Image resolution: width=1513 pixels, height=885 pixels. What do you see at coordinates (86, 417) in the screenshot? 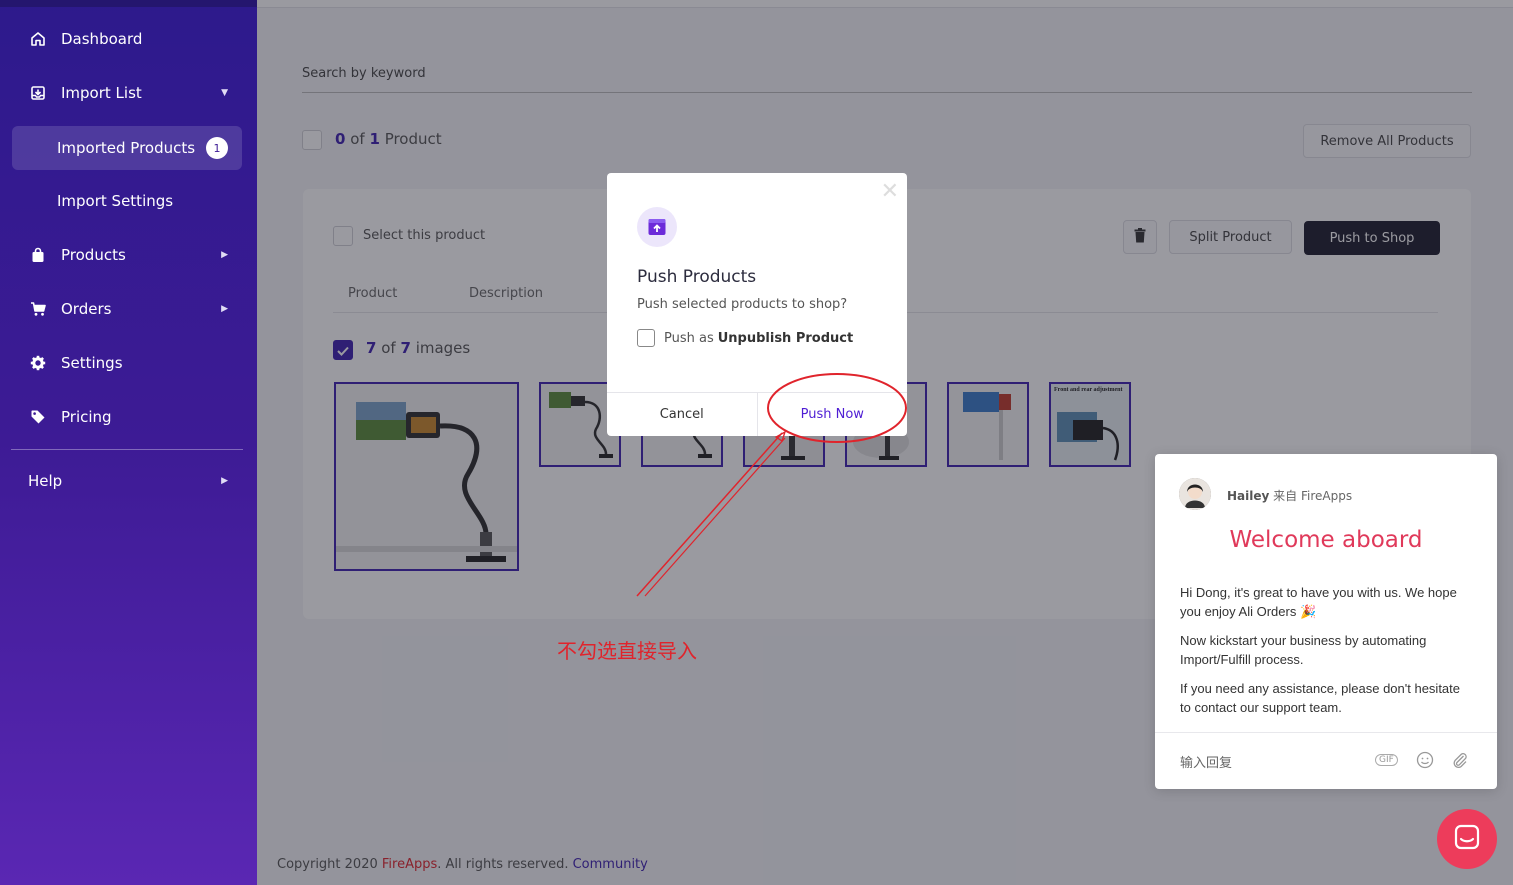
I see `sidebar-item-label: Pricing` at bounding box center [86, 417].